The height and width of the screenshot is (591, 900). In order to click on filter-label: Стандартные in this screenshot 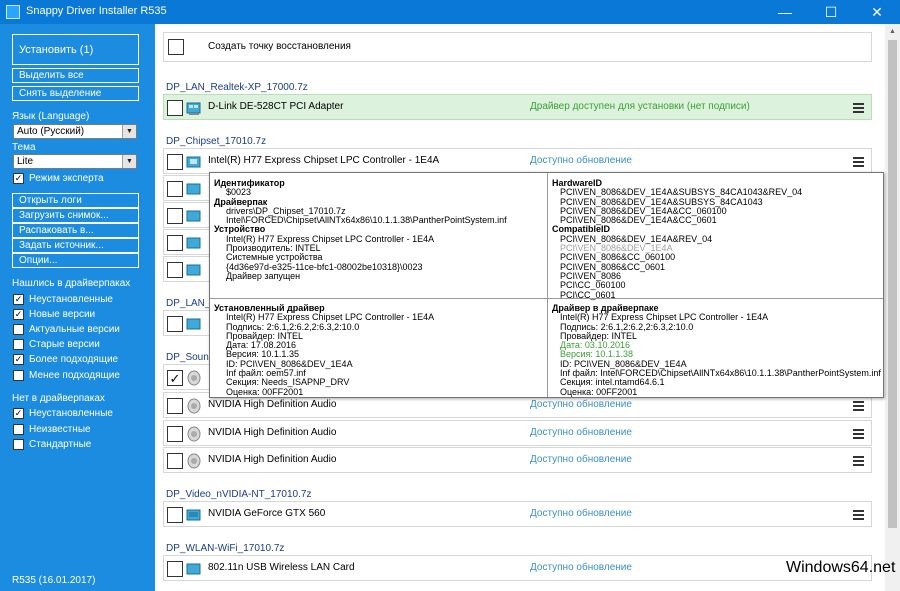, I will do `click(60, 444)`.